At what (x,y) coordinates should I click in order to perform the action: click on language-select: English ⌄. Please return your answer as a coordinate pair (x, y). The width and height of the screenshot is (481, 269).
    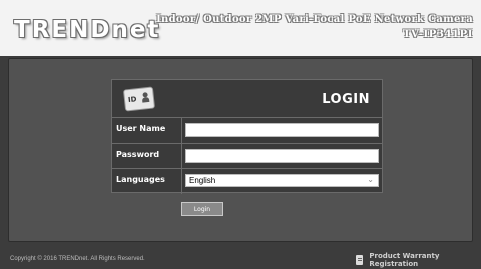
    Looking at the image, I should click on (282, 180).